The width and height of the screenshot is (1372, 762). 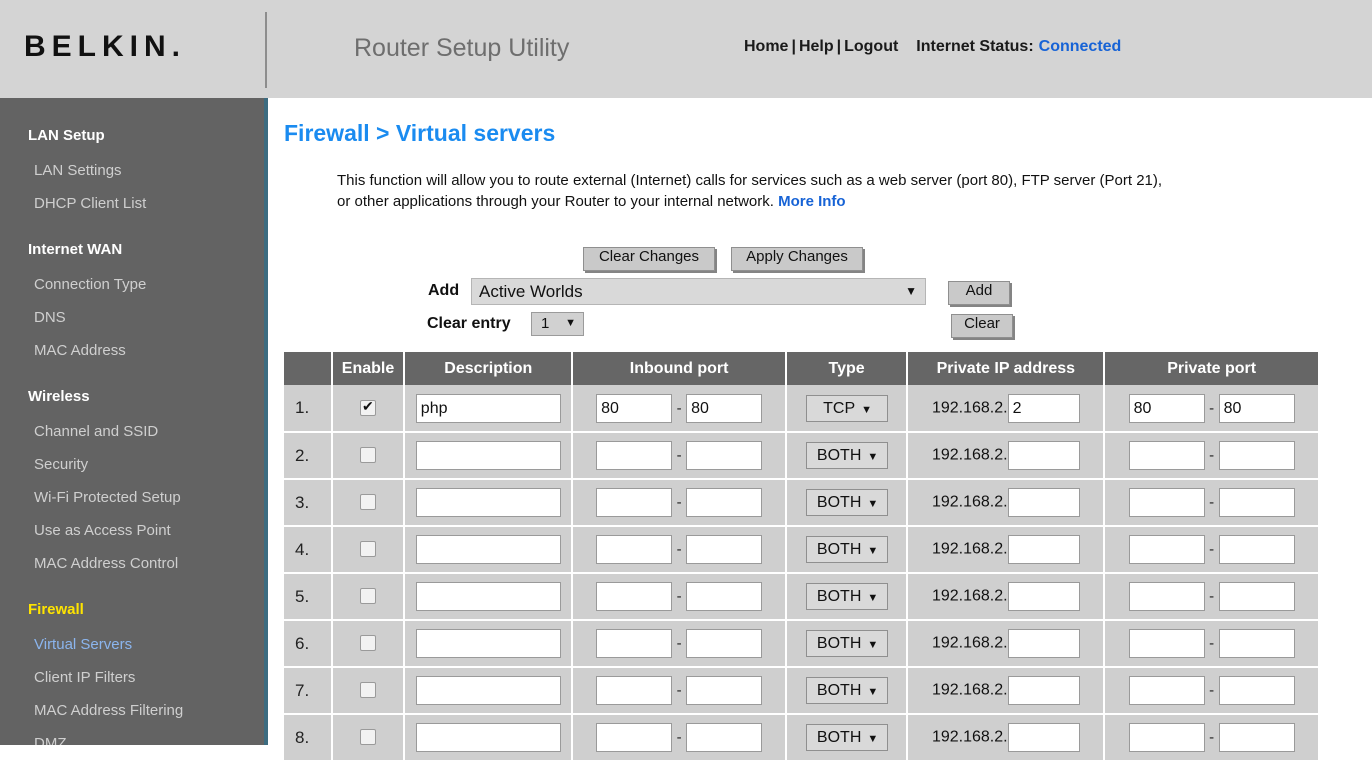 What do you see at coordinates (846, 408) in the screenshot?
I see `type-select: TCP ▼` at bounding box center [846, 408].